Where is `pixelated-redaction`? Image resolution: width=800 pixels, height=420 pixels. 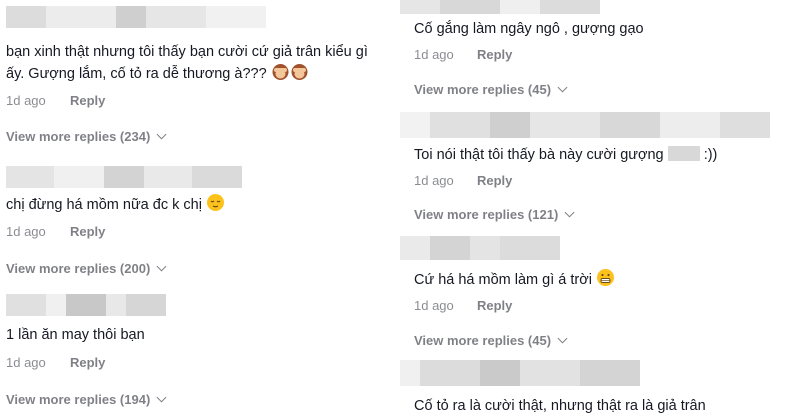 pixelated-redaction is located at coordinates (683, 153).